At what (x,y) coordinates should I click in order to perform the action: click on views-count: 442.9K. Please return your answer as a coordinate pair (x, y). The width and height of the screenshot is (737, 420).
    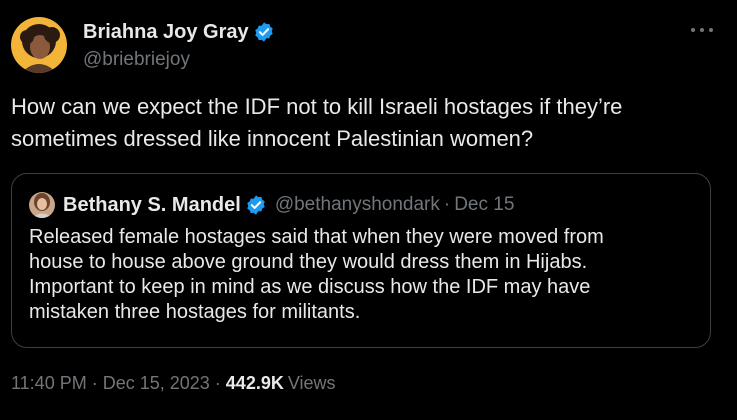
    Looking at the image, I should click on (255, 383).